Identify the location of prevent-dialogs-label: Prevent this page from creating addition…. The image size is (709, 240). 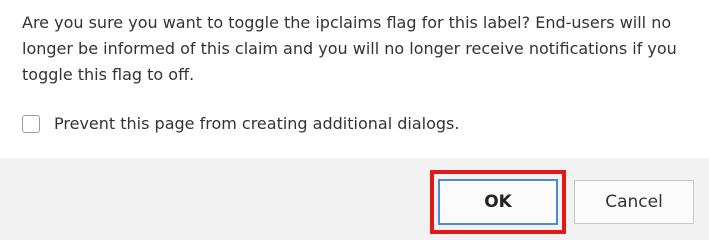
(257, 123).